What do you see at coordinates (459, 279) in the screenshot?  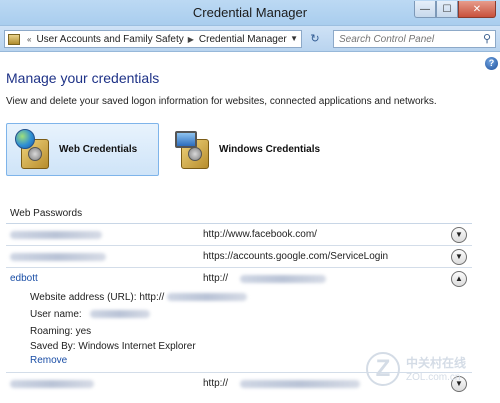 I see `chevron-up-icon: ▲` at bounding box center [459, 279].